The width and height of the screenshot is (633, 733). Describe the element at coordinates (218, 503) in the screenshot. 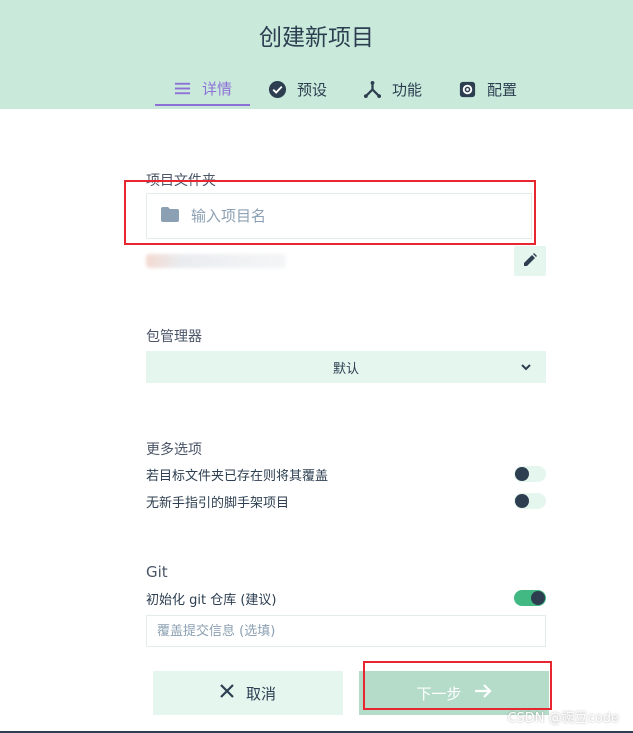

I see `option-label: 无新手指引的脚手架项目` at that location.